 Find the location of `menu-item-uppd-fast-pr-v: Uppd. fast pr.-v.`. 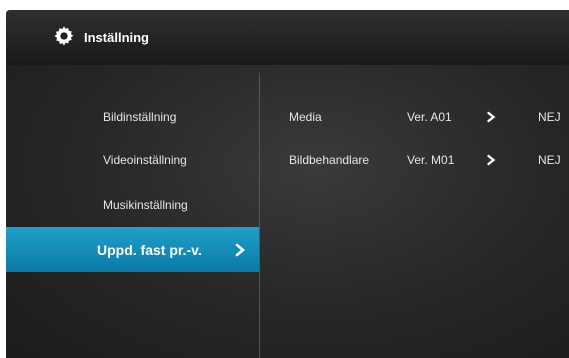

menu-item-uppd-fast-pr-v: Uppd. fast pr.-v. is located at coordinates (132, 249).